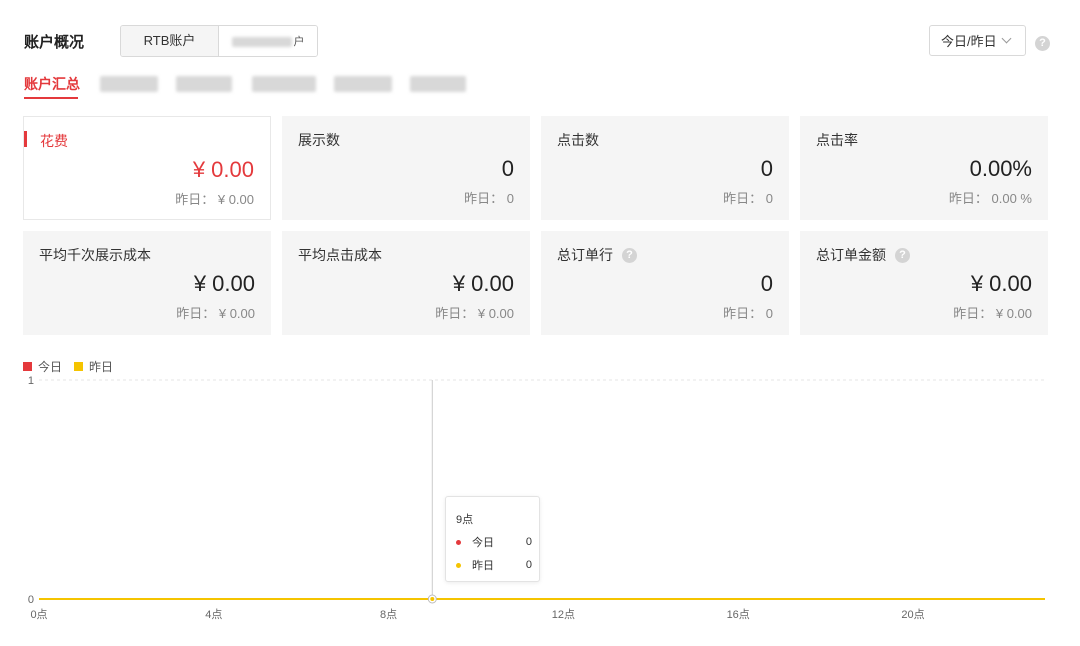 The image size is (1080, 646). What do you see at coordinates (38, 614) in the screenshot?
I see `x-tick-label: 0点` at bounding box center [38, 614].